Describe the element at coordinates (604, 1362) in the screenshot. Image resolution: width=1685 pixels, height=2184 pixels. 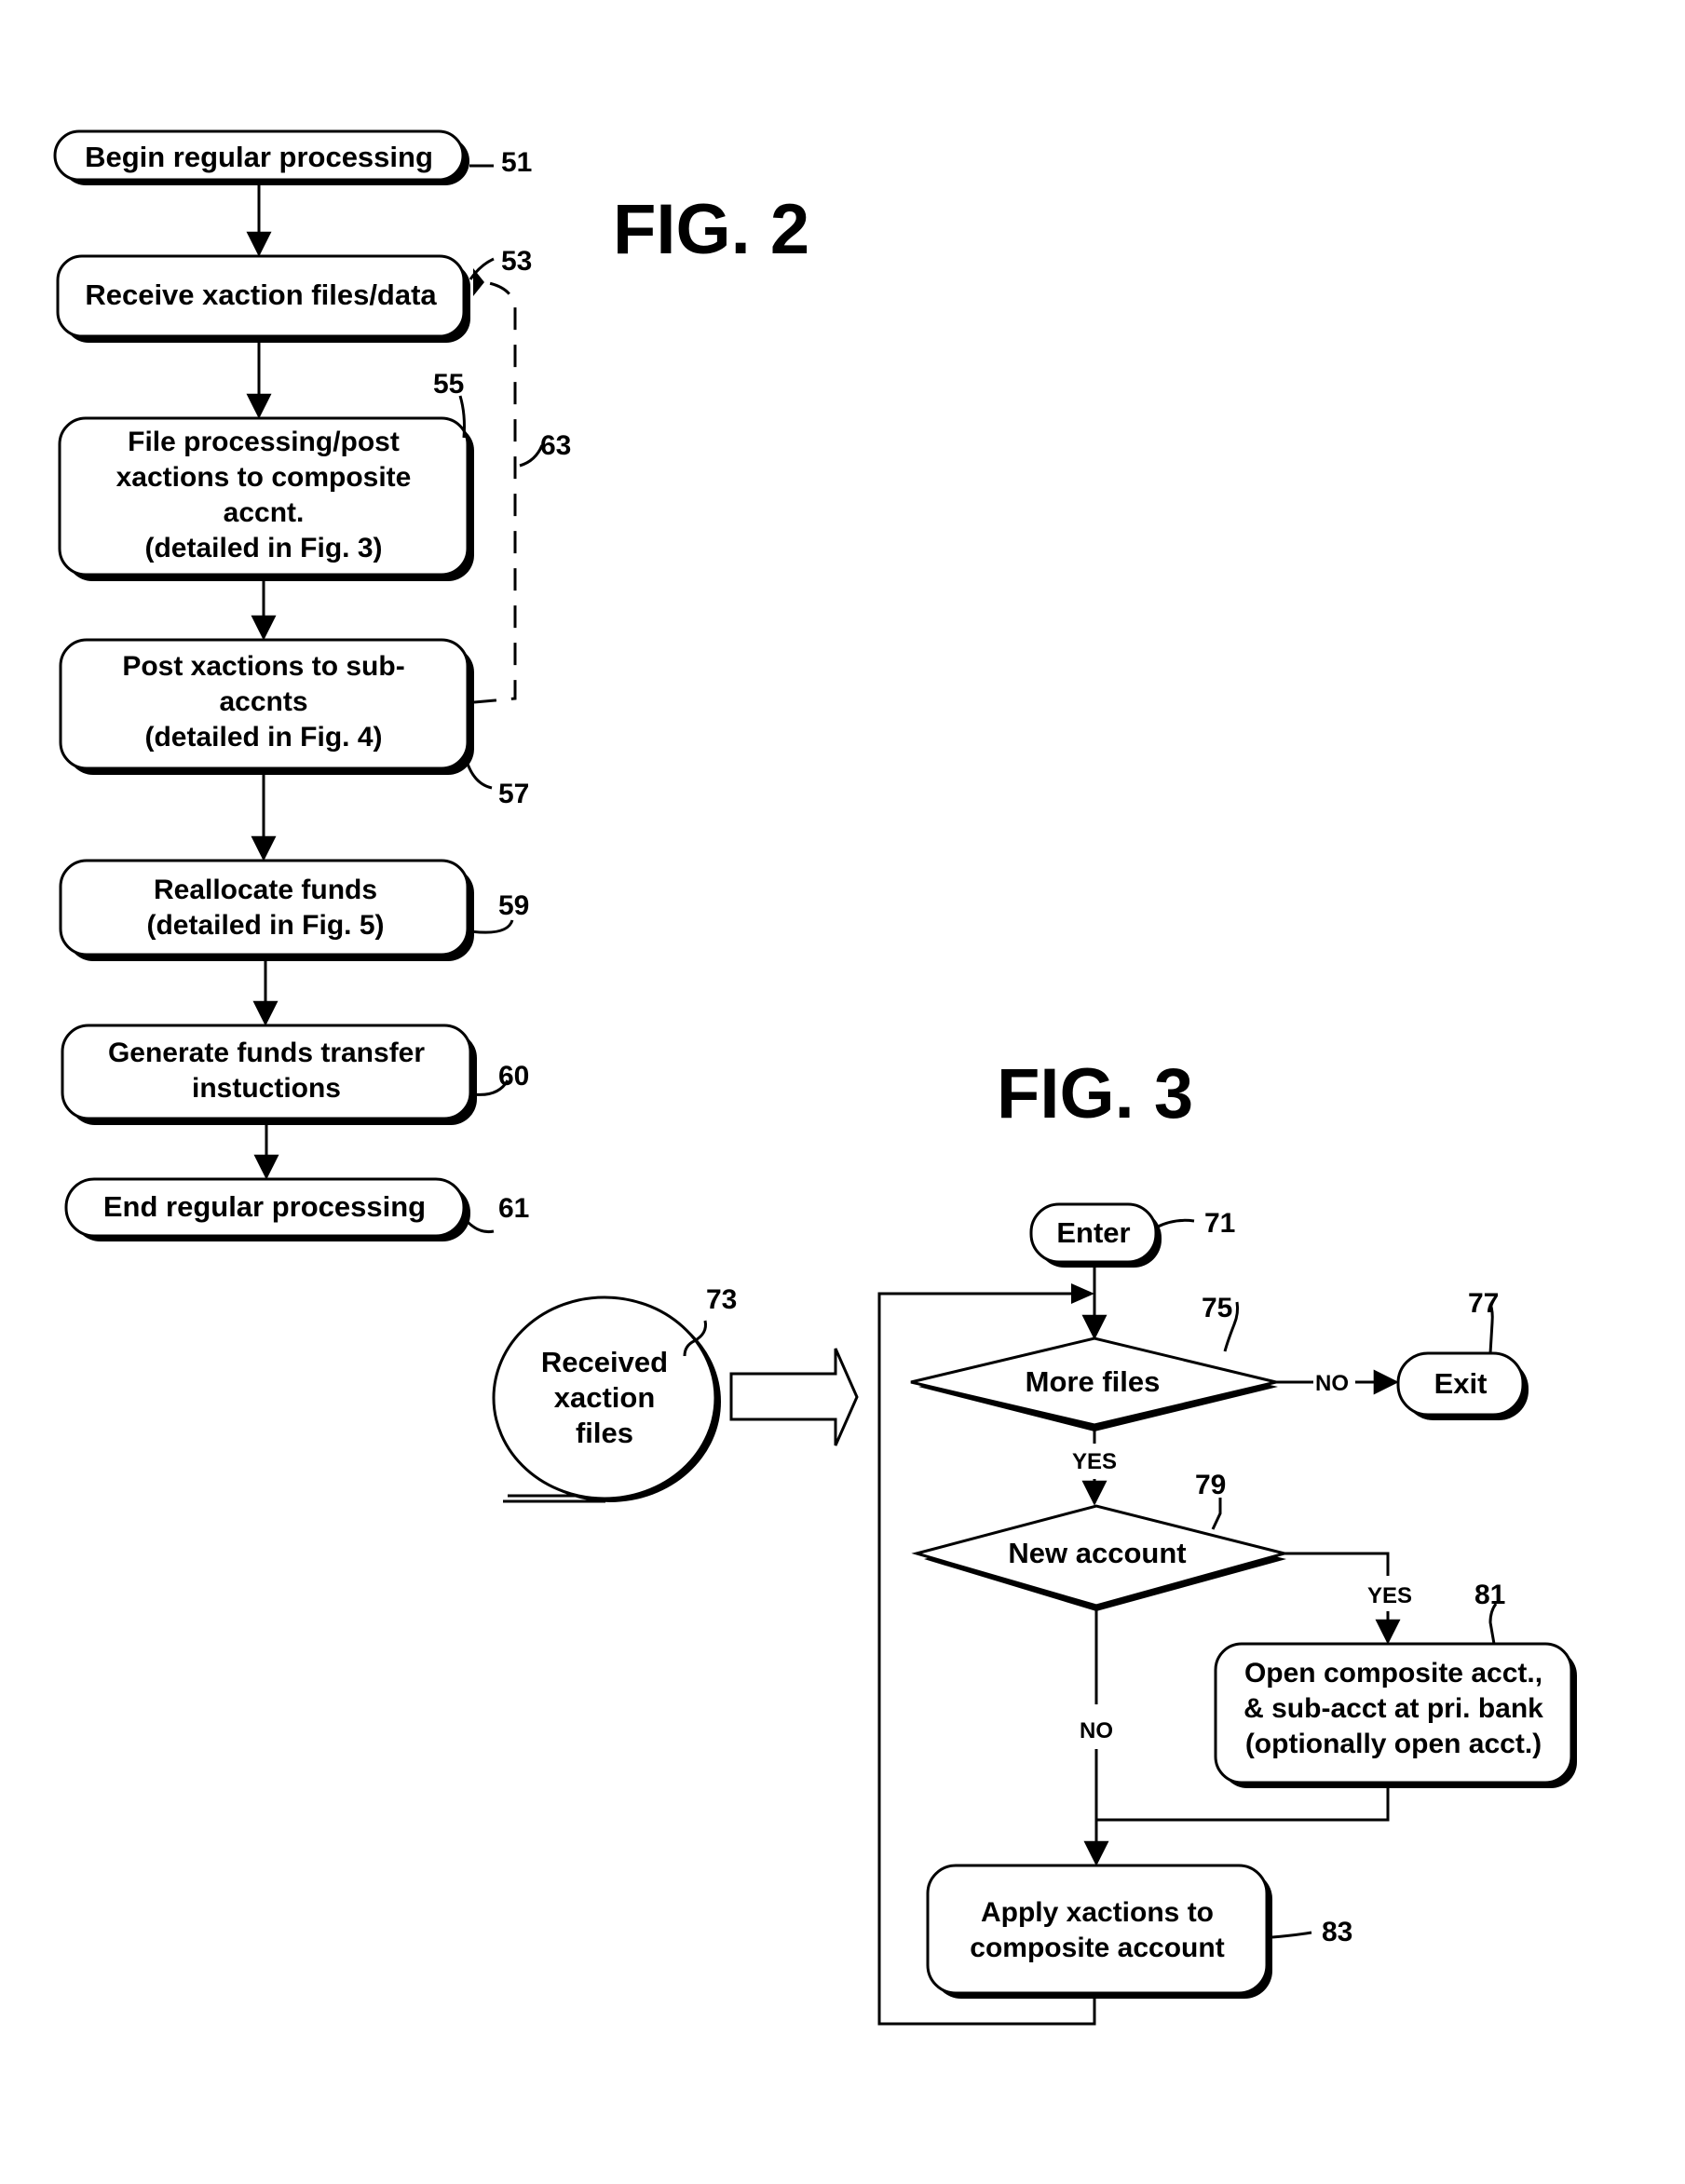
I see `node-label: Received` at that location.